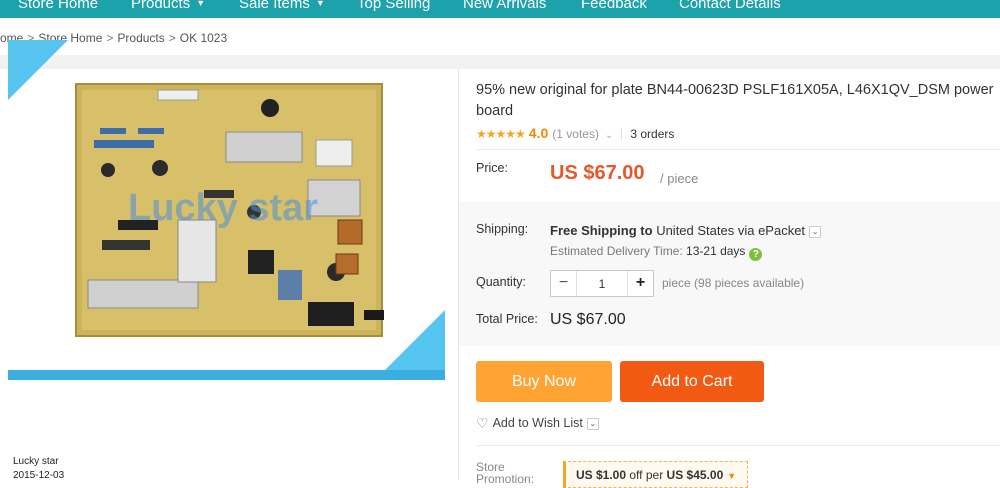 The image size is (1000, 488). Describe the element at coordinates (168, 6) in the screenshot. I see `nav-item-products: Products ▼` at that location.